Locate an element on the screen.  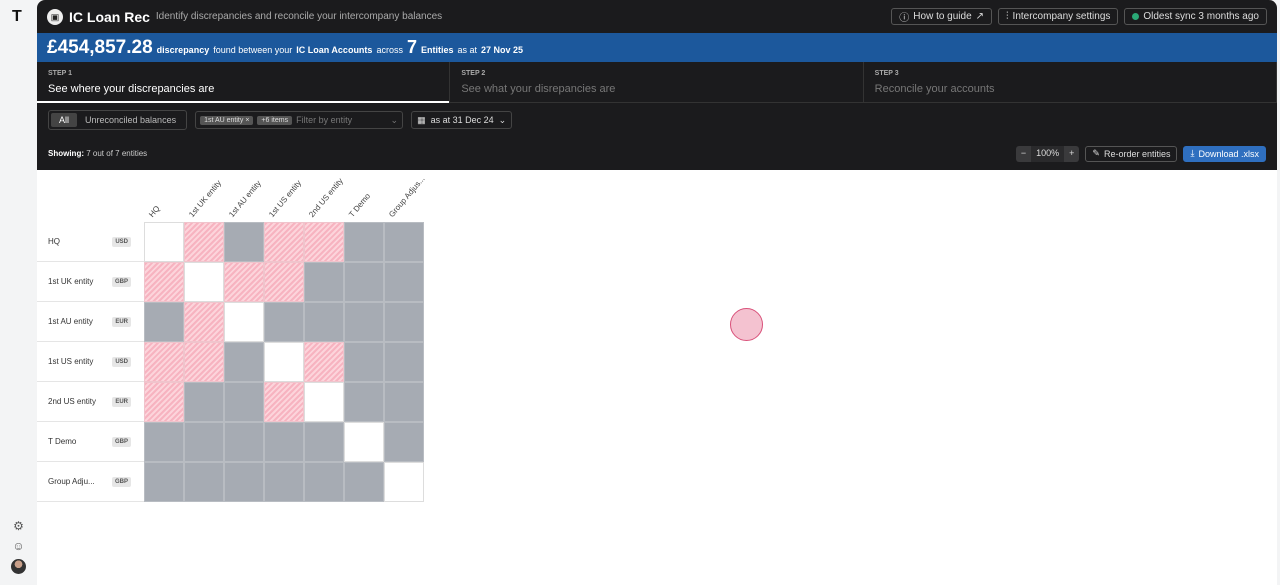
zoom-control: − 100% + is located at coordinates (1047, 153).